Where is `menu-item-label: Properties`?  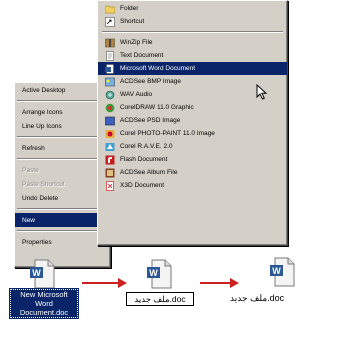
menu-item-label: Properties is located at coordinates (37, 242).